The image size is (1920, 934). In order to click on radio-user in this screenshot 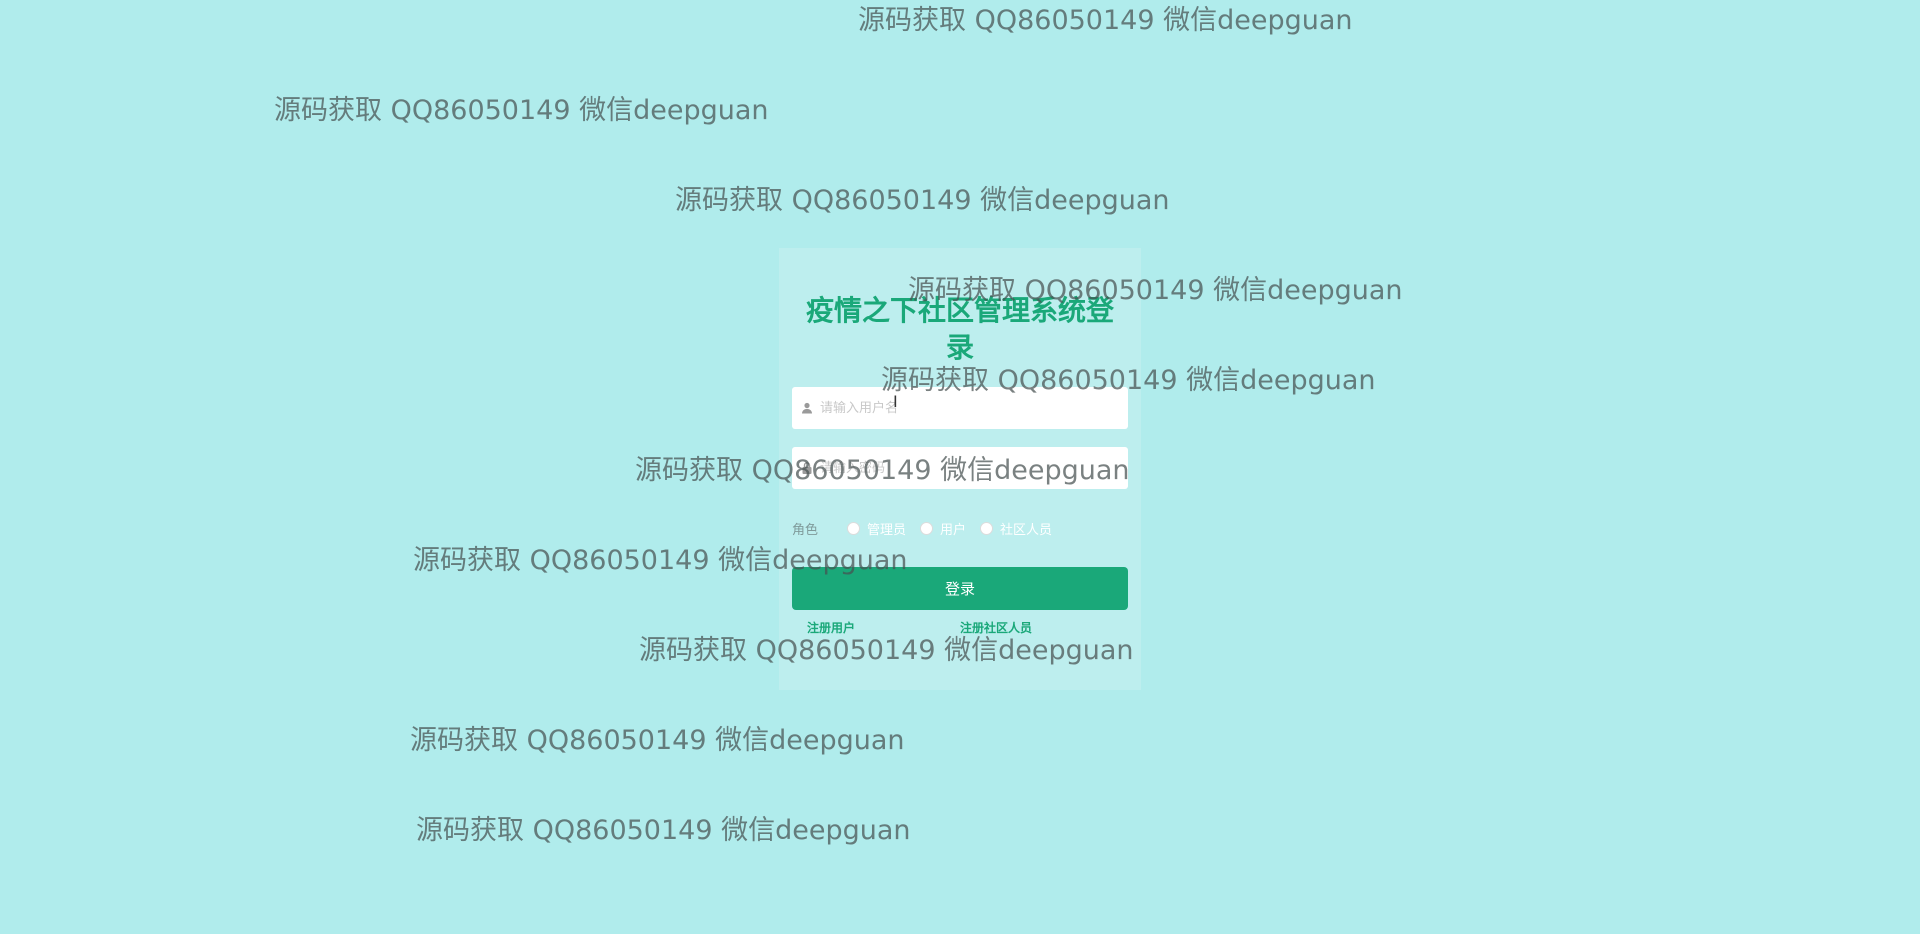, I will do `click(927, 528)`.